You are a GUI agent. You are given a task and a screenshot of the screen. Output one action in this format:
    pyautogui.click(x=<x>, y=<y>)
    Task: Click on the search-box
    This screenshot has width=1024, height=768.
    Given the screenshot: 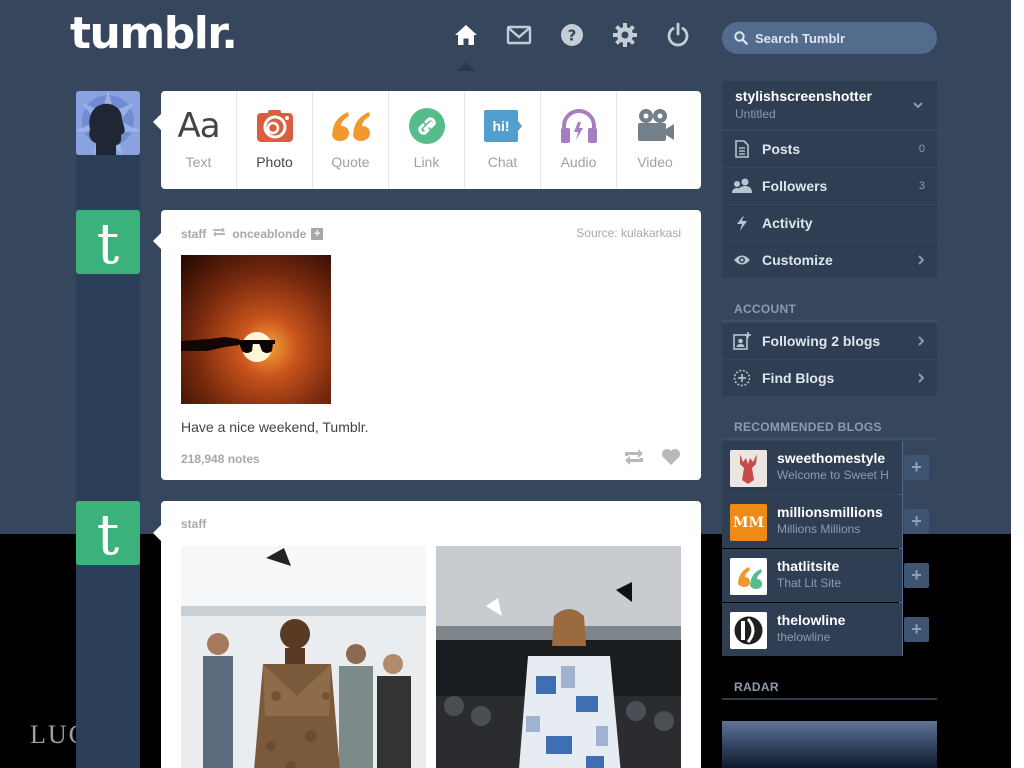 What is the action you would take?
    pyautogui.click(x=829, y=38)
    